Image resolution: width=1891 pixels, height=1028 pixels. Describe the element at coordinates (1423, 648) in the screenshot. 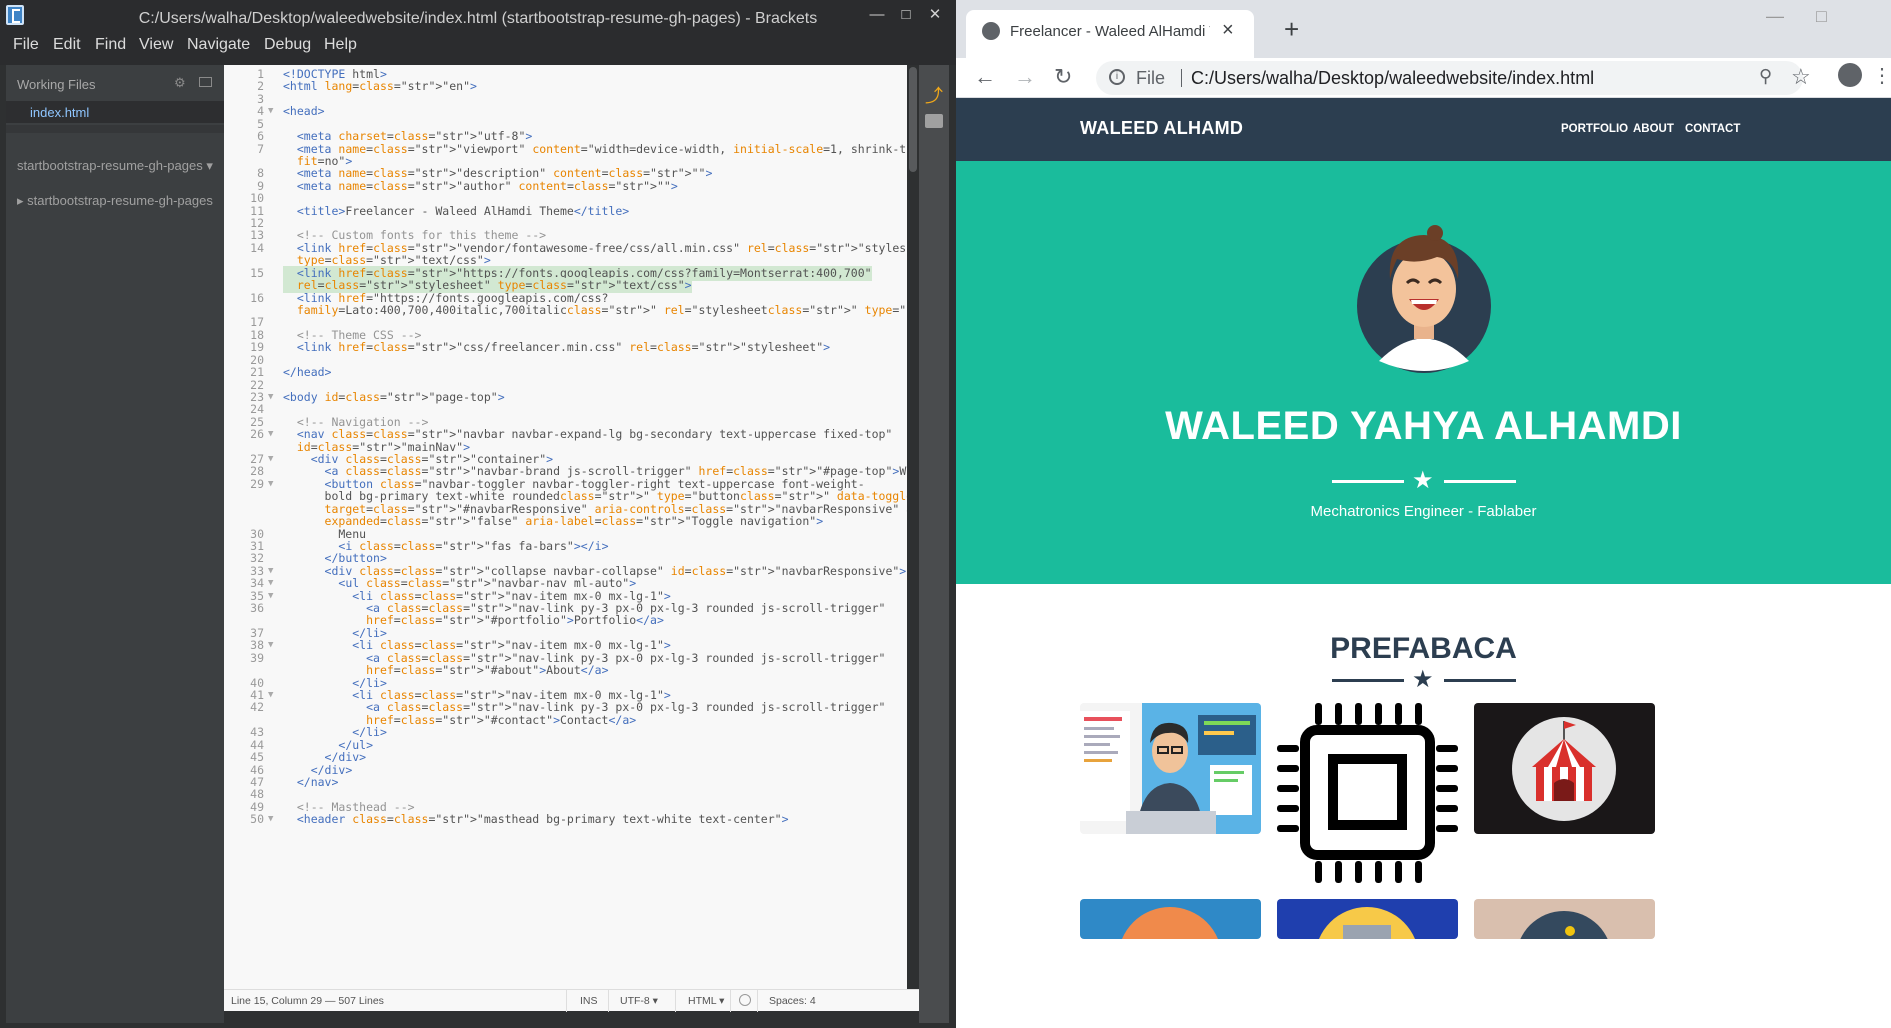

I see `section-title: PREFABACA` at that location.